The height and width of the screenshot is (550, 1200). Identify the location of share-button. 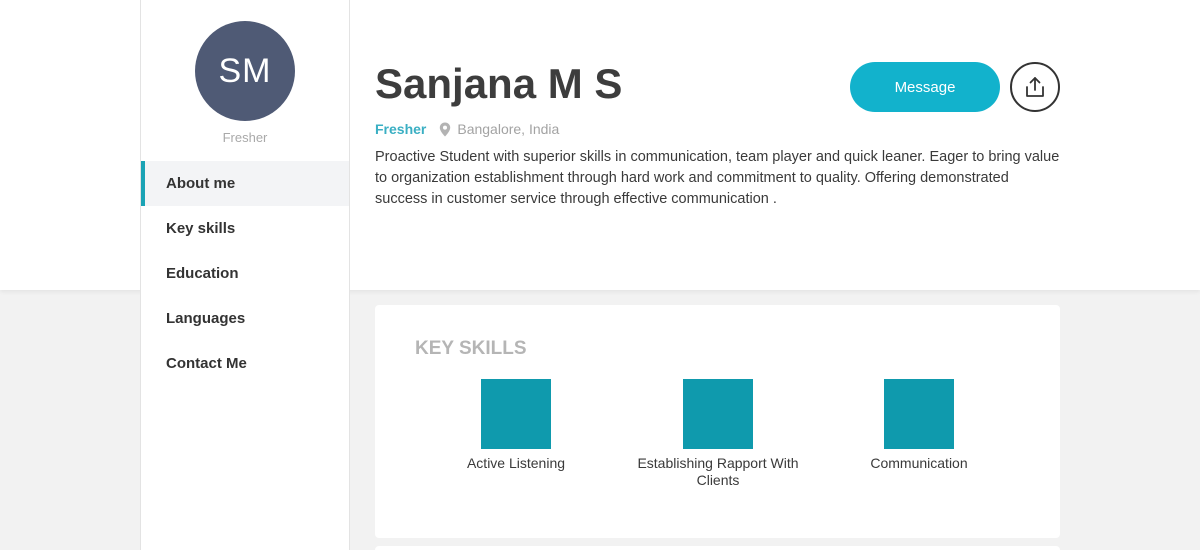
(1035, 87).